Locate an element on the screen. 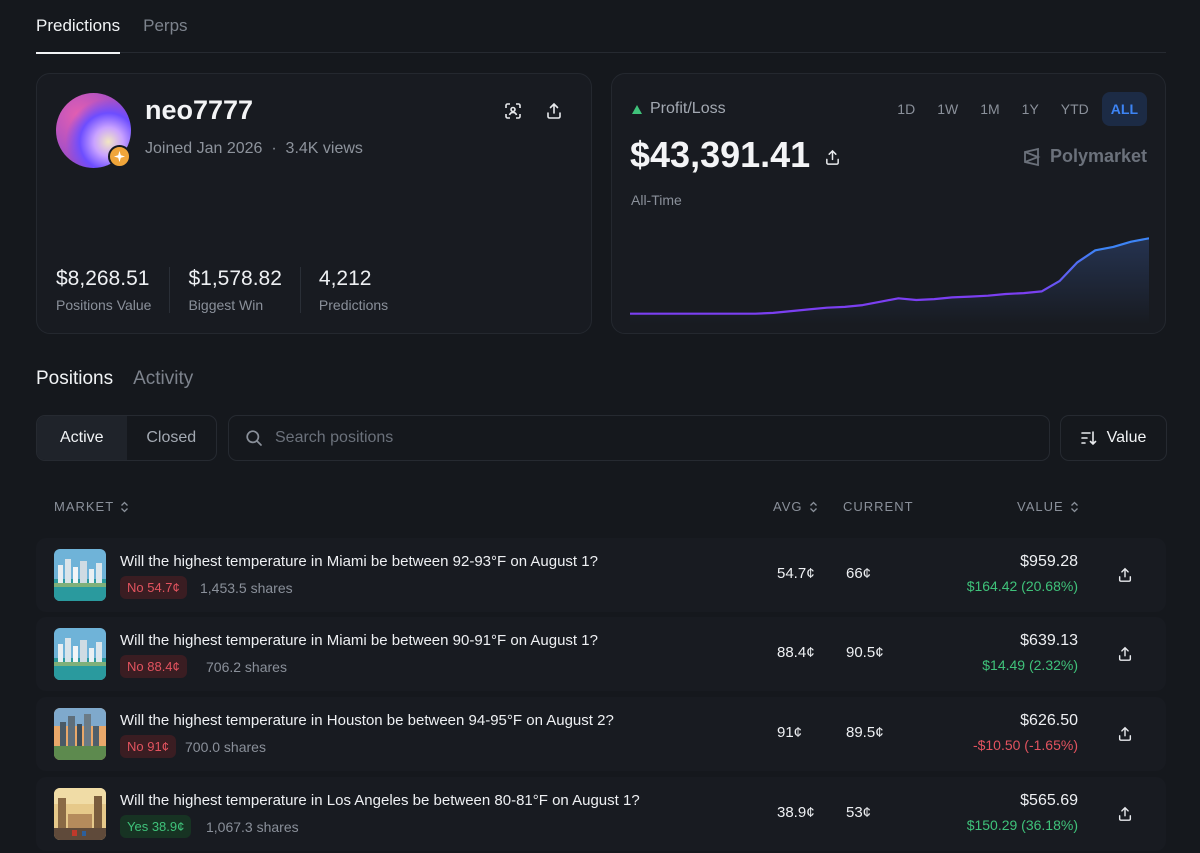 The image size is (1200, 853). current-price: 90.5¢ is located at coordinates (865, 652).